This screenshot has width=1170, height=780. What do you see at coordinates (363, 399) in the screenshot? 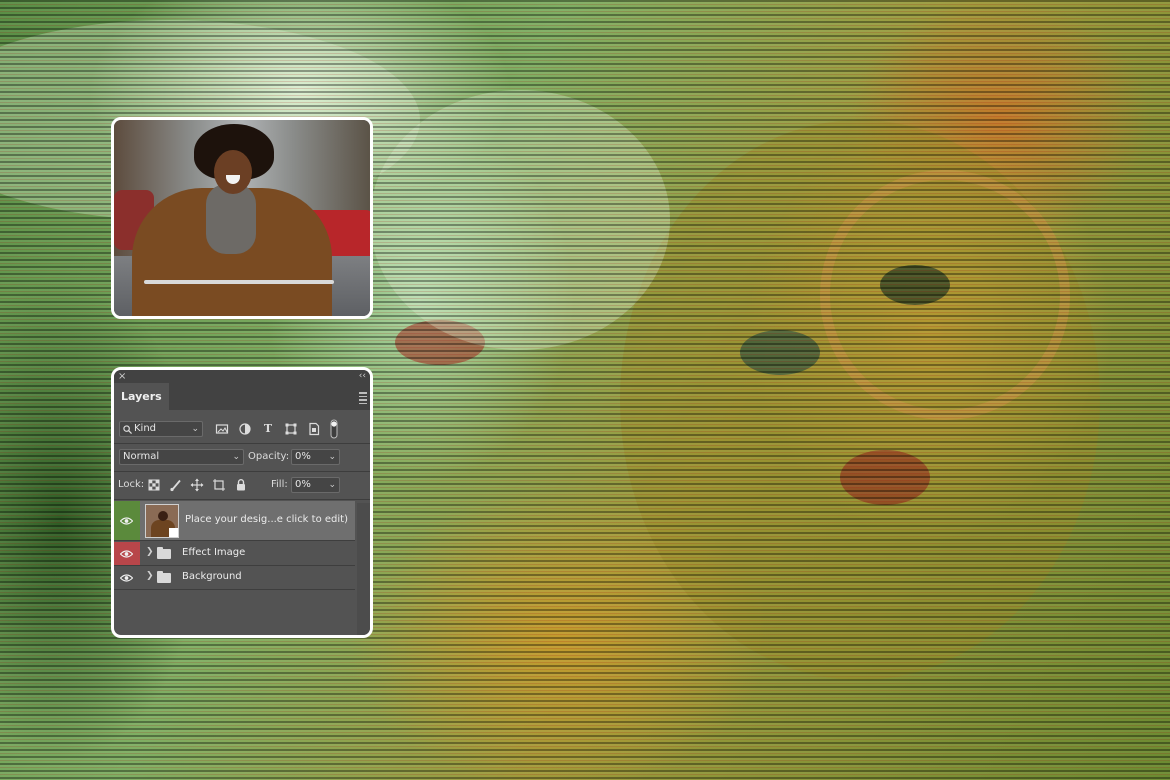
I see `panel-menu-icon` at bounding box center [363, 399].